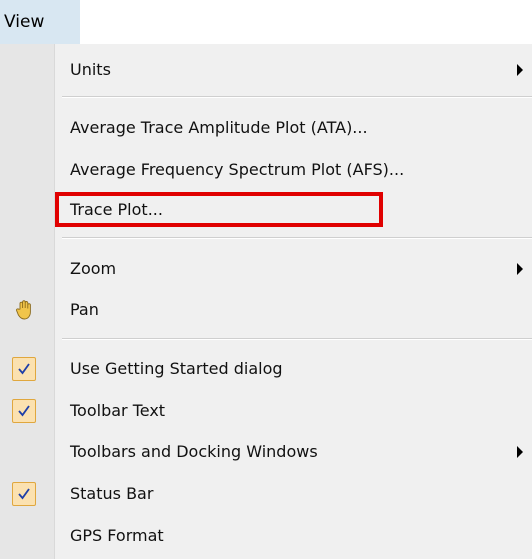 This screenshot has height=559, width=532. What do you see at coordinates (93, 268) in the screenshot?
I see `menu-item-label: Zoom` at bounding box center [93, 268].